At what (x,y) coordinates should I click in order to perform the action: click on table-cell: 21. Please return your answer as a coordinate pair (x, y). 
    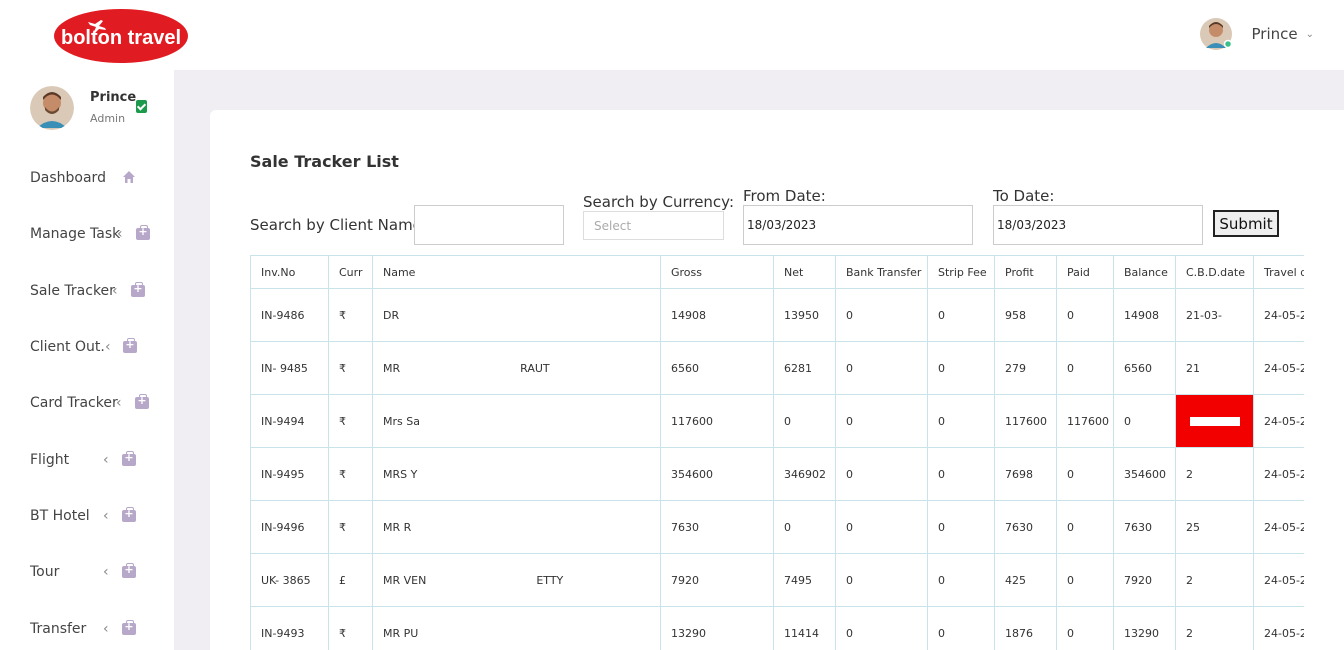
    Looking at the image, I should click on (1214, 368).